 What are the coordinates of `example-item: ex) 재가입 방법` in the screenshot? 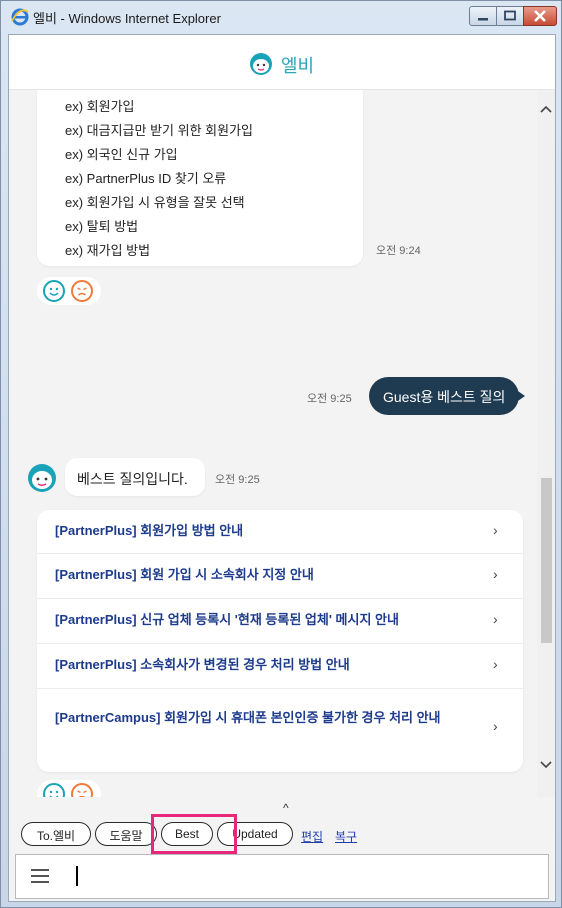 It's located at (108, 250).